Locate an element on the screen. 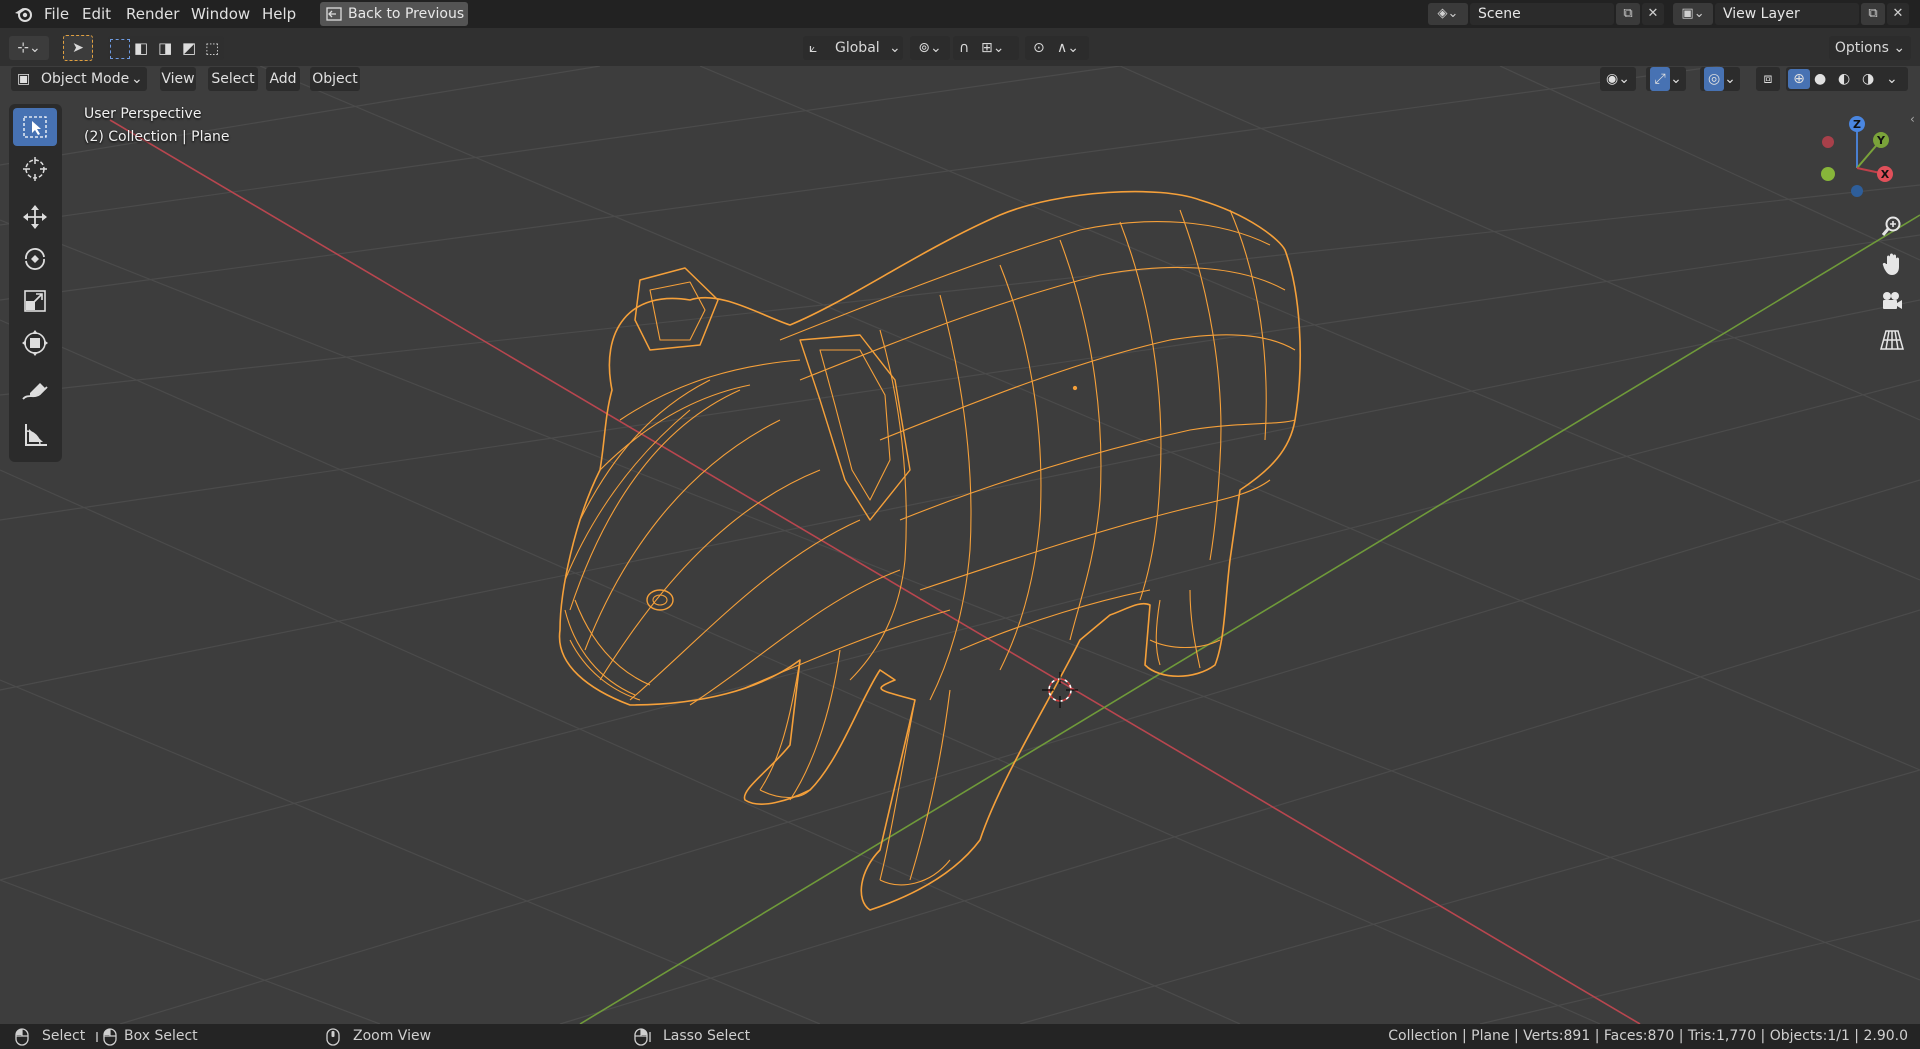 This screenshot has width=1920, height=1049. falloff-curve-icon: ∧⌄ is located at coordinates (1068, 48).